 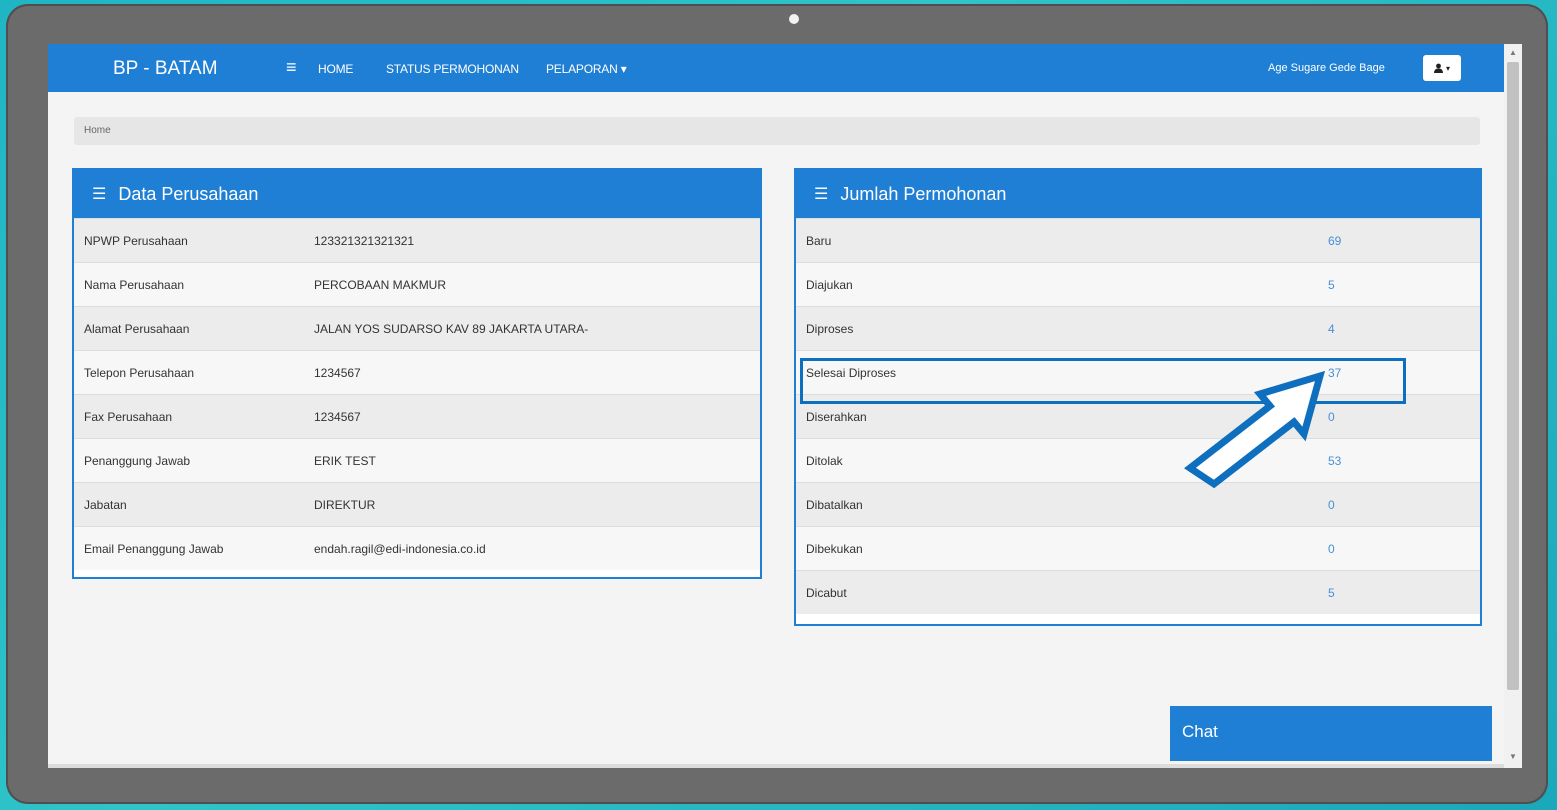 What do you see at coordinates (586, 69) in the screenshot?
I see `nav-pelaporan-dropdown: PELAPORAN ▾` at bounding box center [586, 69].